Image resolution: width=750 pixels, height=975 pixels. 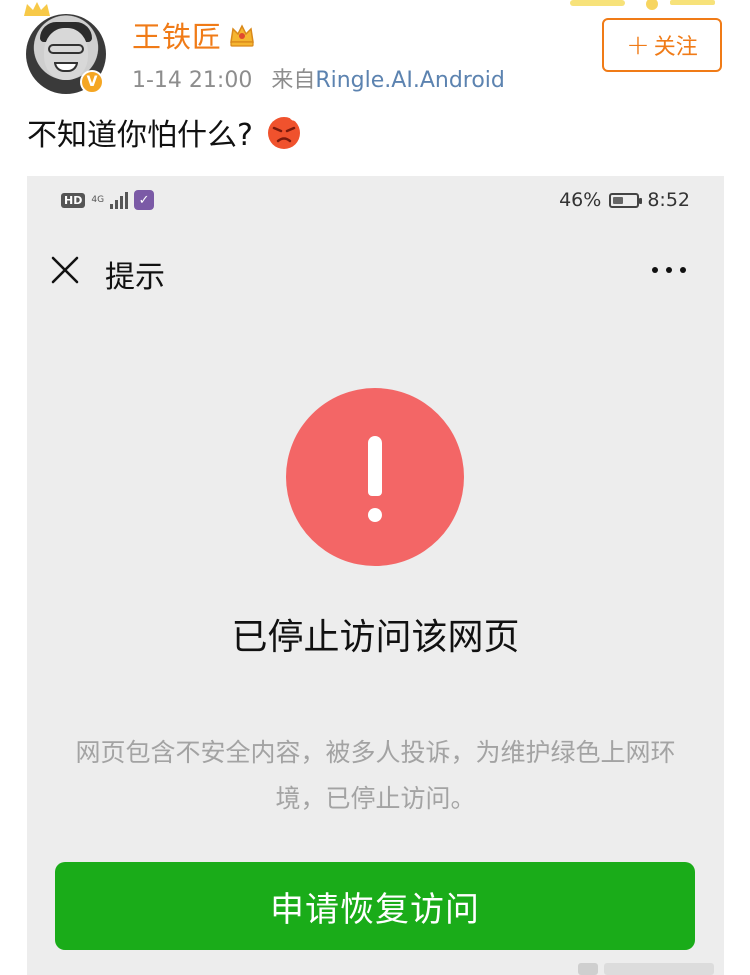 I want to click on post-body: 不知道你怕什么?, so click(x=165, y=132).